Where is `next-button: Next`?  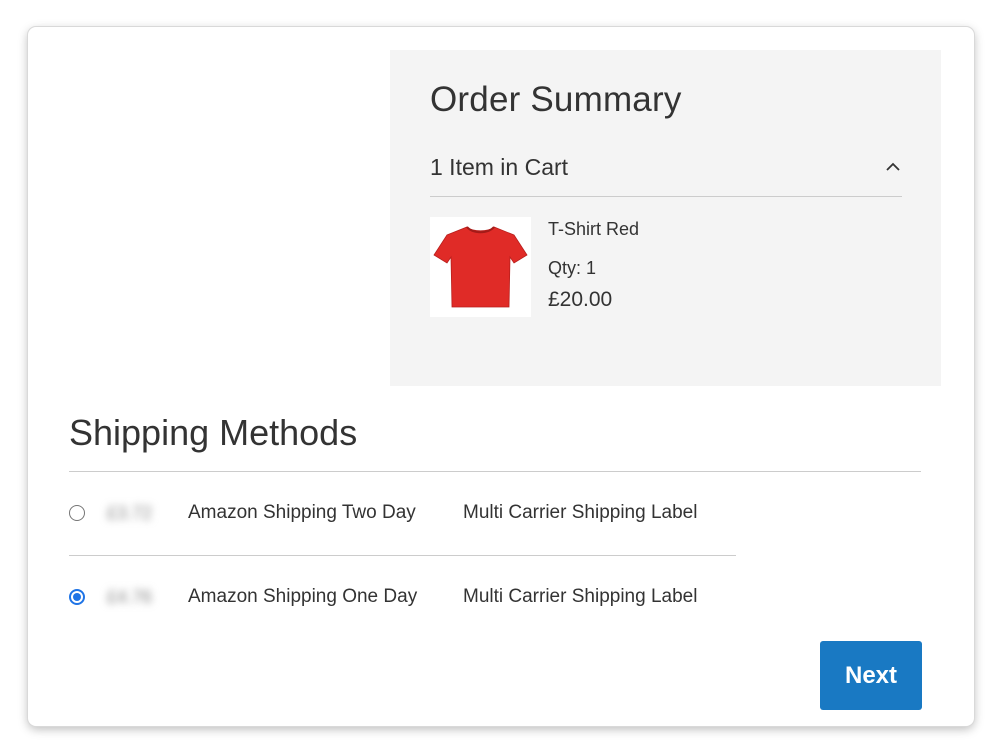
next-button: Next is located at coordinates (871, 675).